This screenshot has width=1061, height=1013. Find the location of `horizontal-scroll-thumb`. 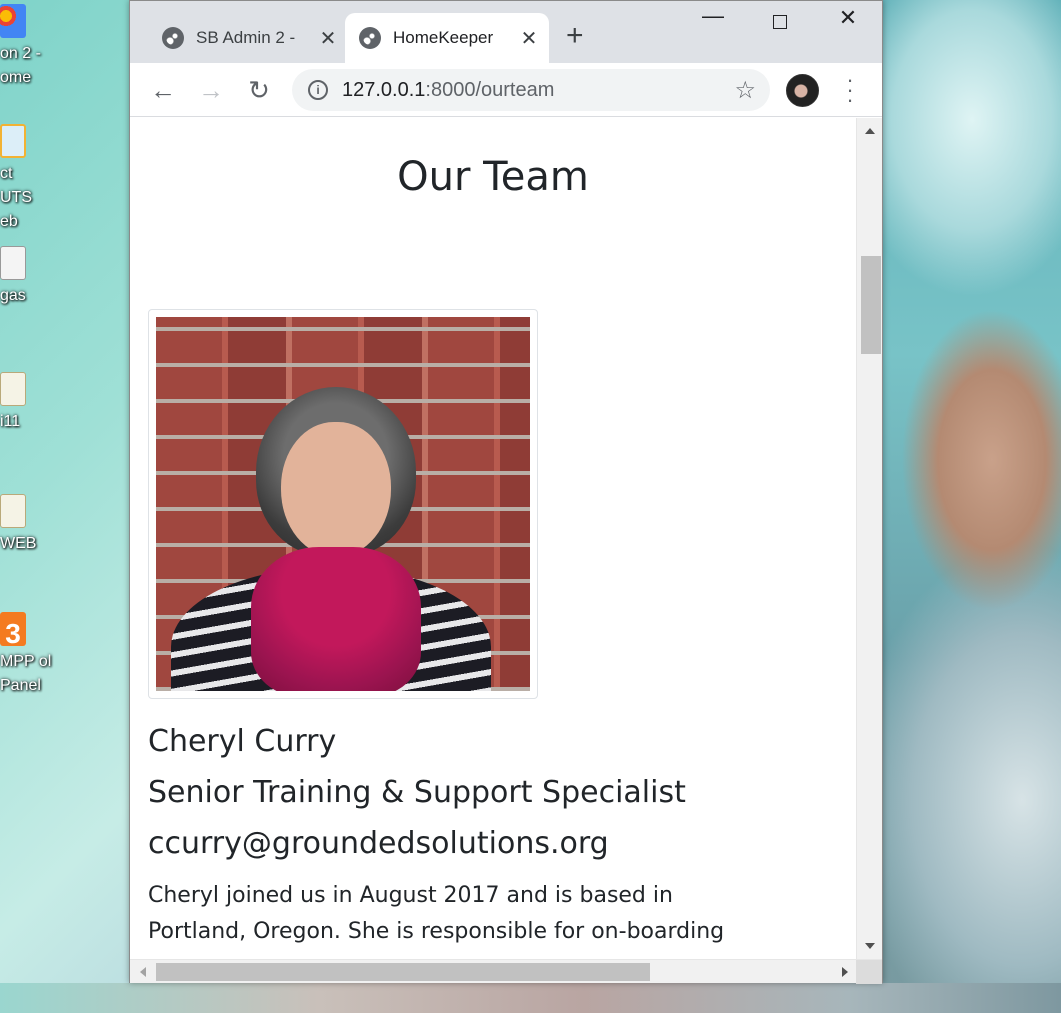

horizontal-scroll-thumb is located at coordinates (403, 972).